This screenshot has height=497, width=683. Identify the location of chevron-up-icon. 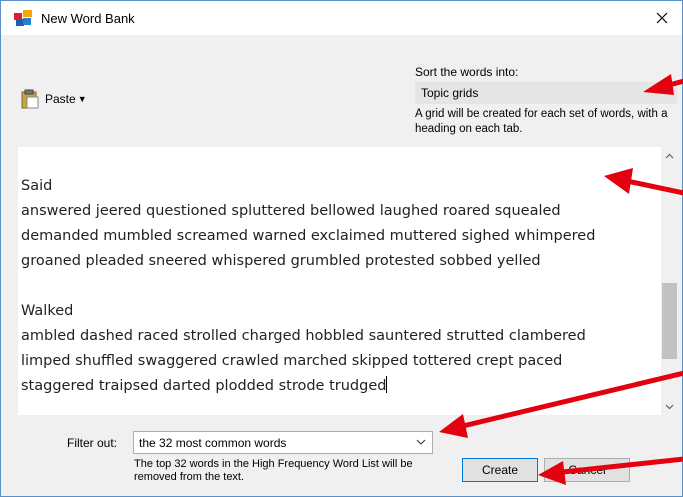
(669, 155).